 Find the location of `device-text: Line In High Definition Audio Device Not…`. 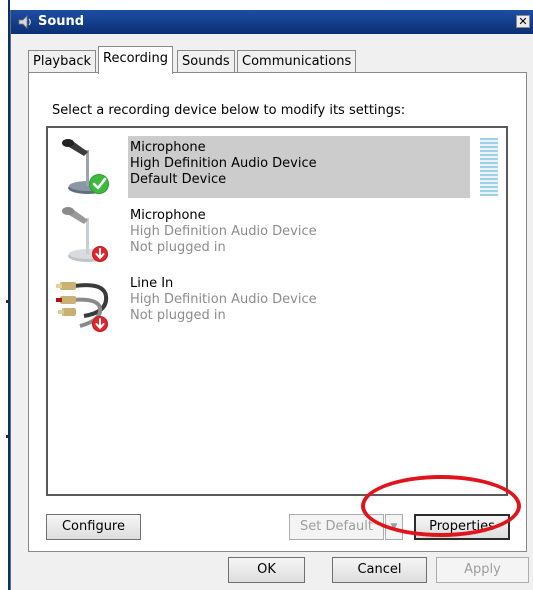

device-text: Line In High Definition Audio Device Not… is located at coordinates (299, 303).